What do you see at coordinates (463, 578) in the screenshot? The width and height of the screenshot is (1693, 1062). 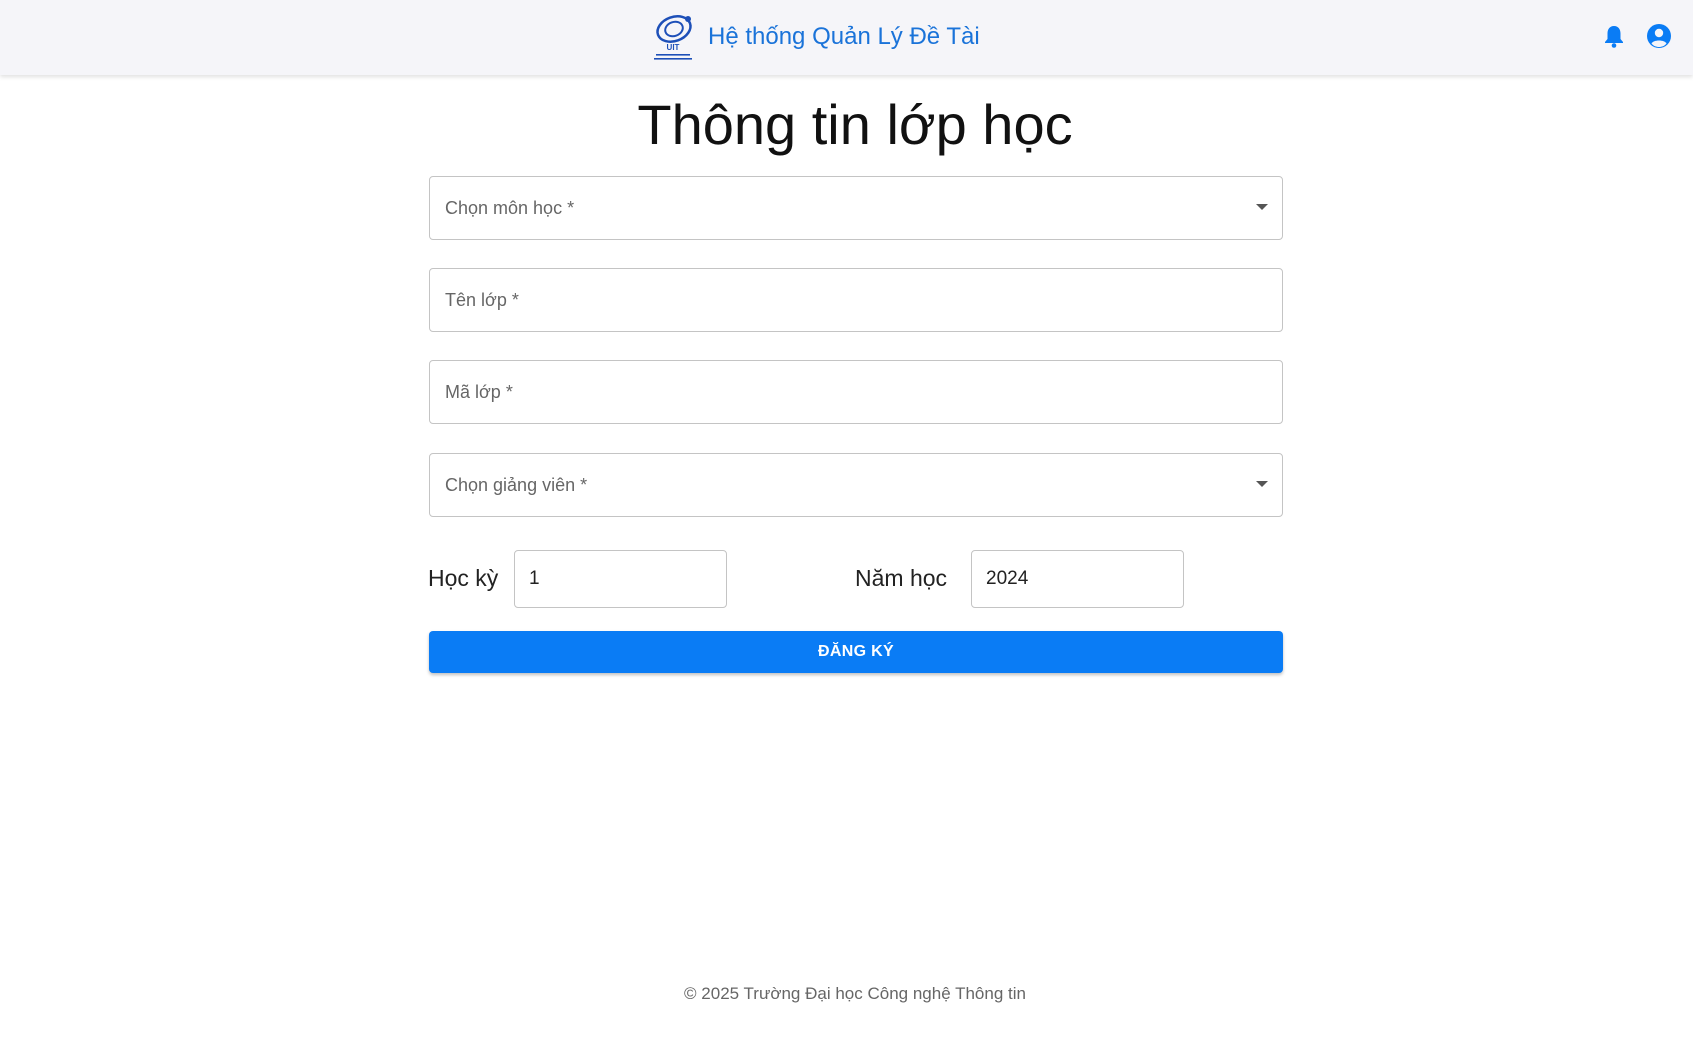 I see `semester-label: Học kỳ` at bounding box center [463, 578].